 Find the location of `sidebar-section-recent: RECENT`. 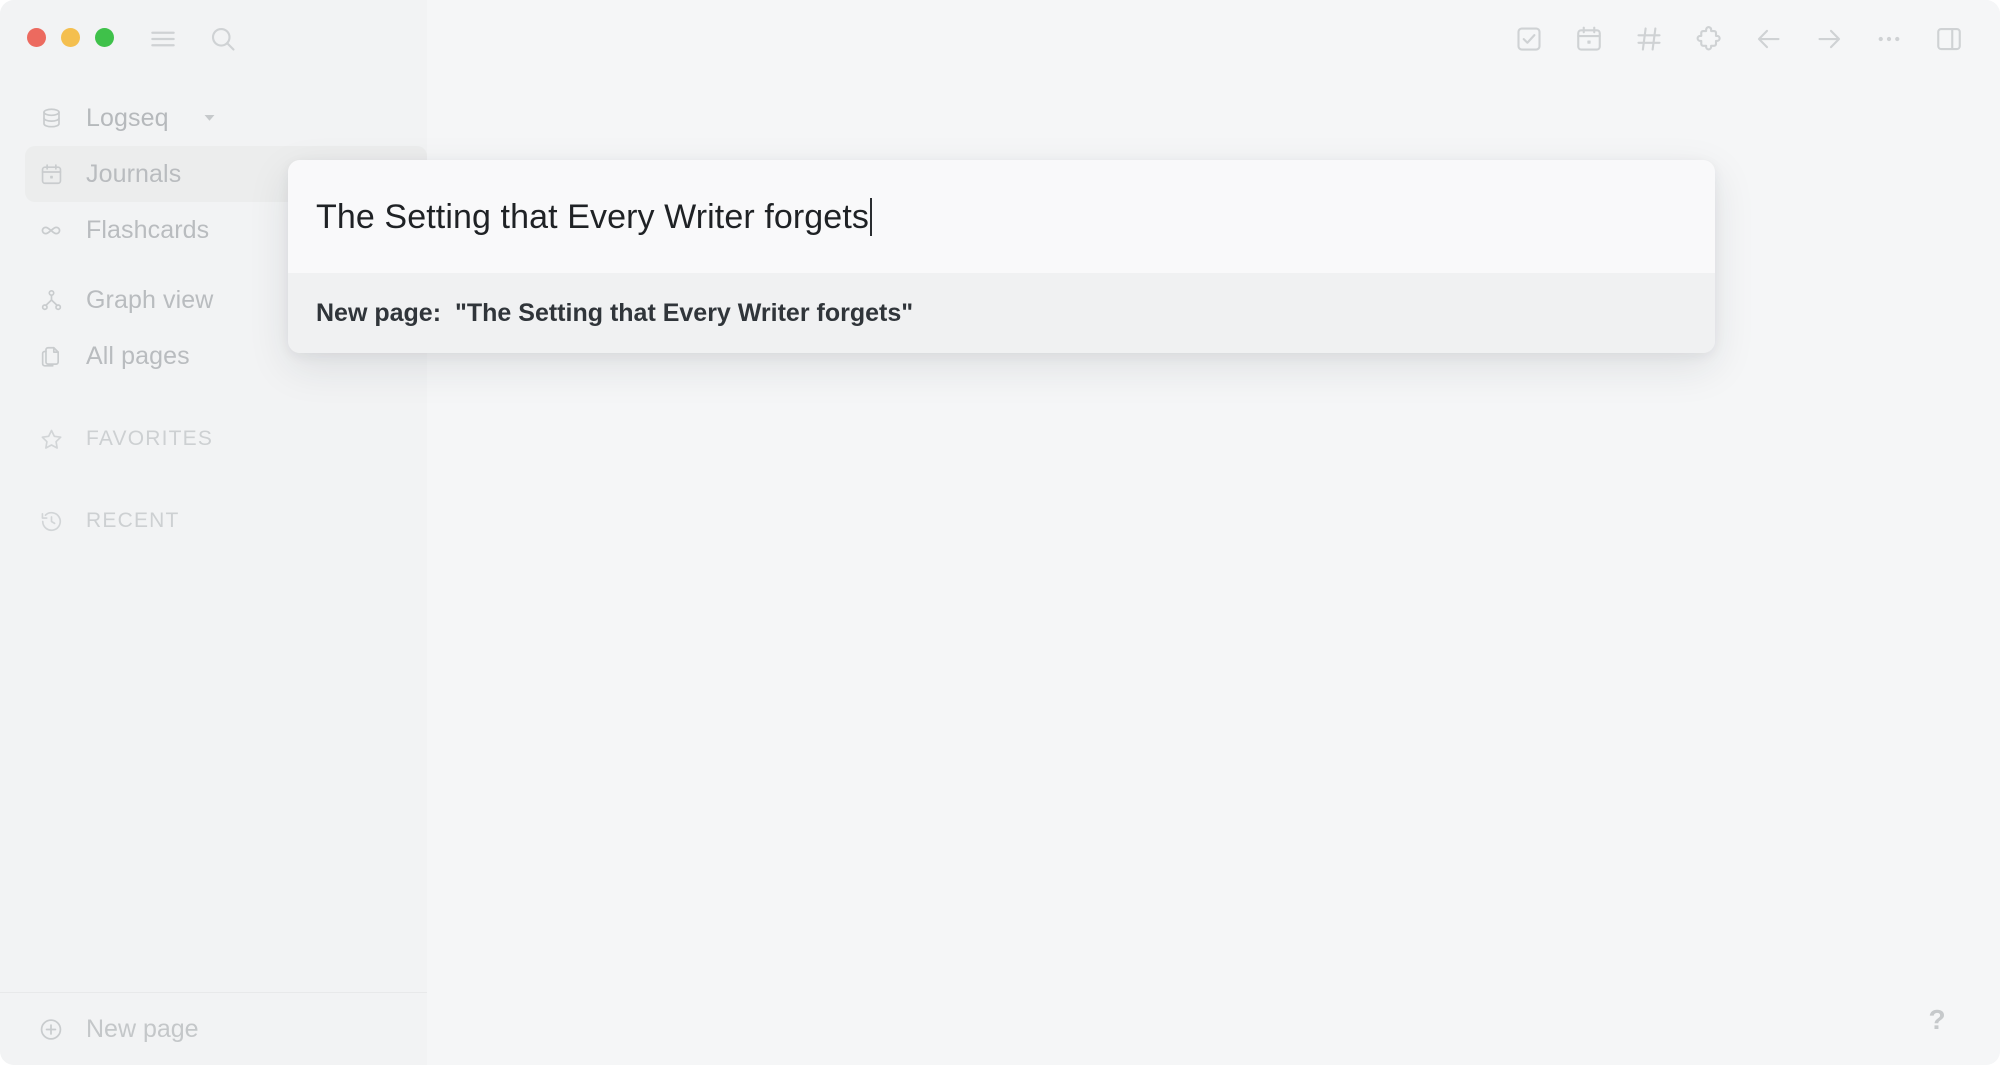

sidebar-section-recent: RECENT is located at coordinates (213, 521).